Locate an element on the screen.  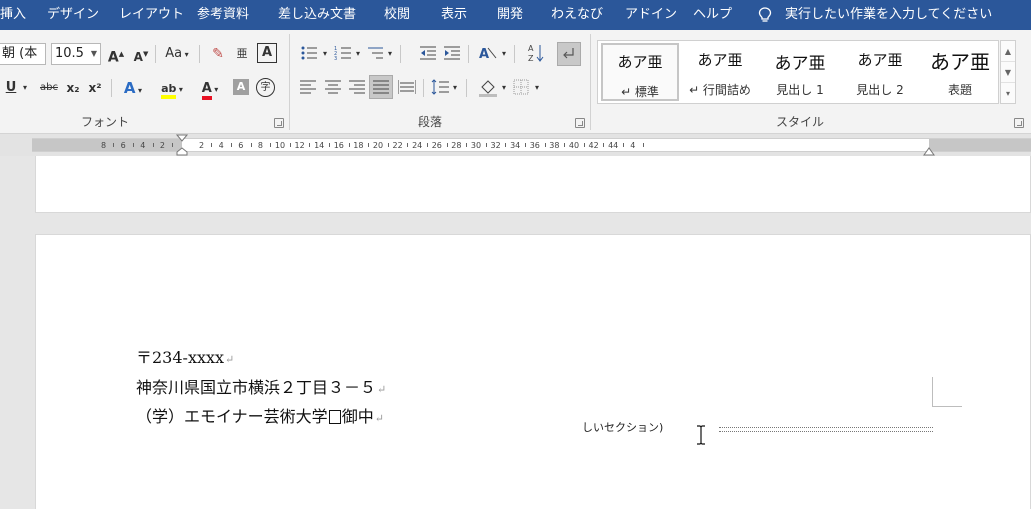
menu-help: ヘルプ is located at coordinates (712, 15).